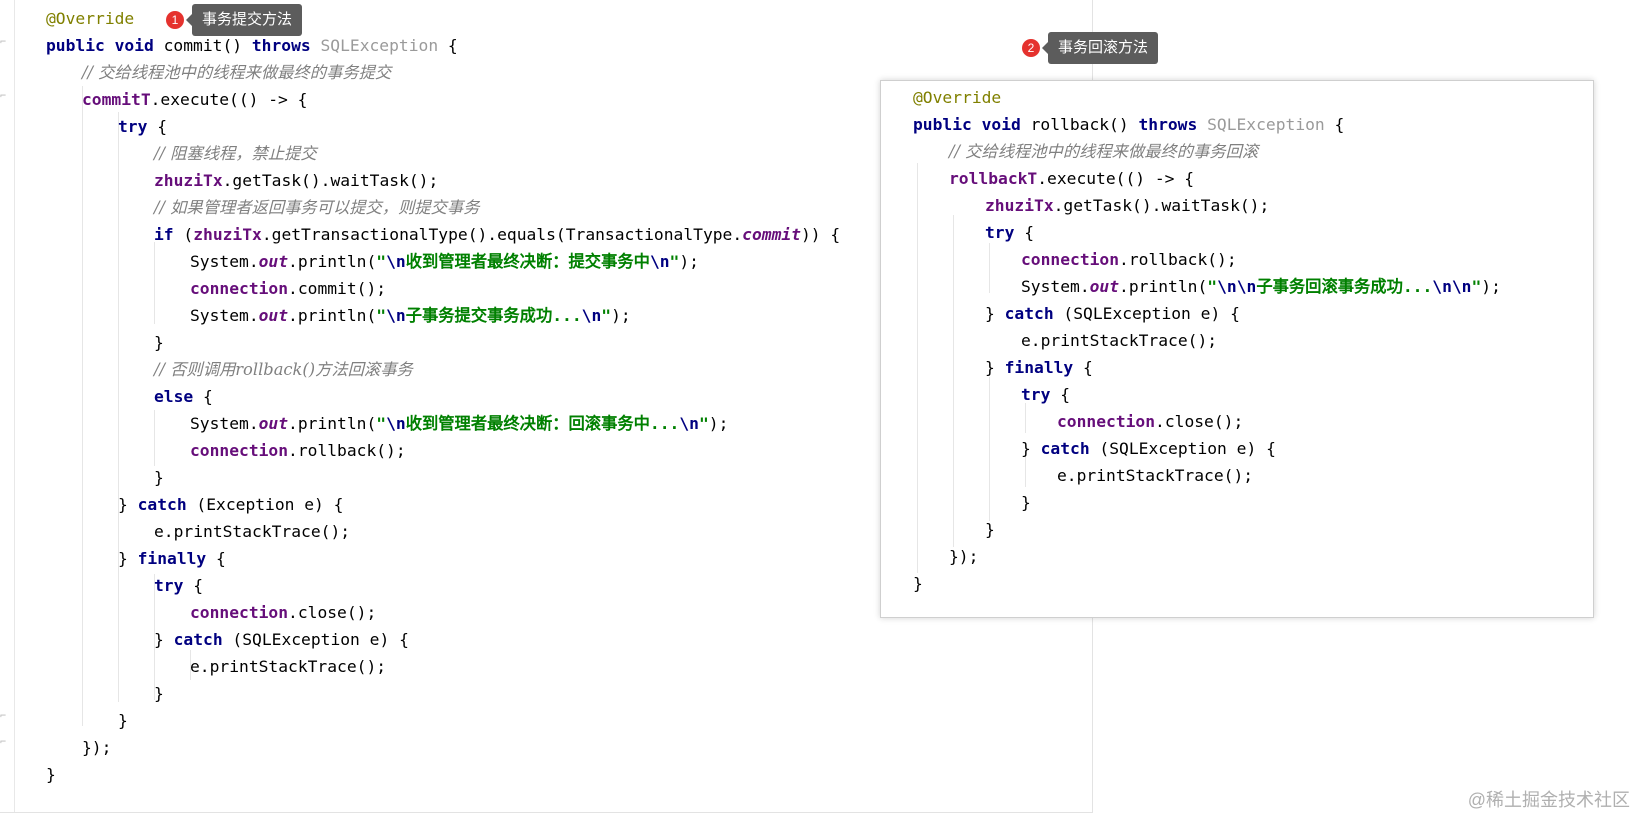  What do you see at coordinates (317, 207) in the screenshot?
I see `code-line: // 如果管理者返回事务可以提交，则提交事务` at bounding box center [317, 207].